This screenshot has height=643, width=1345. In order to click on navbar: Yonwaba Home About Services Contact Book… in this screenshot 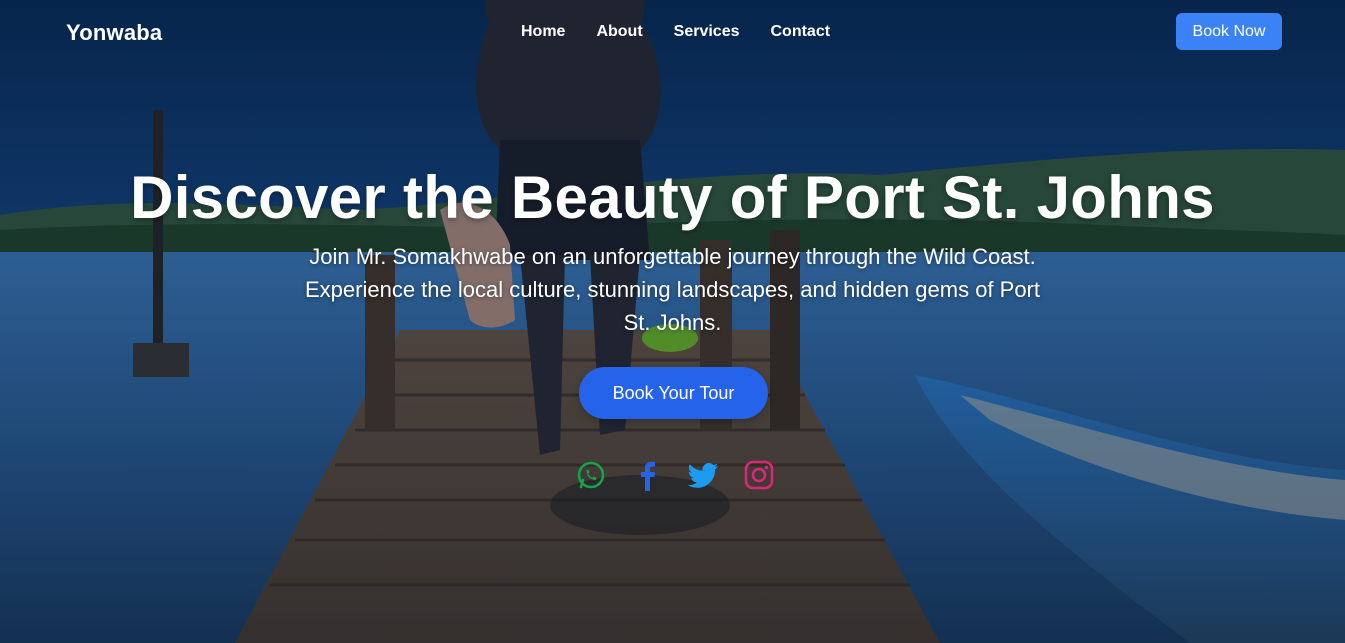, I will do `click(672, 33)`.